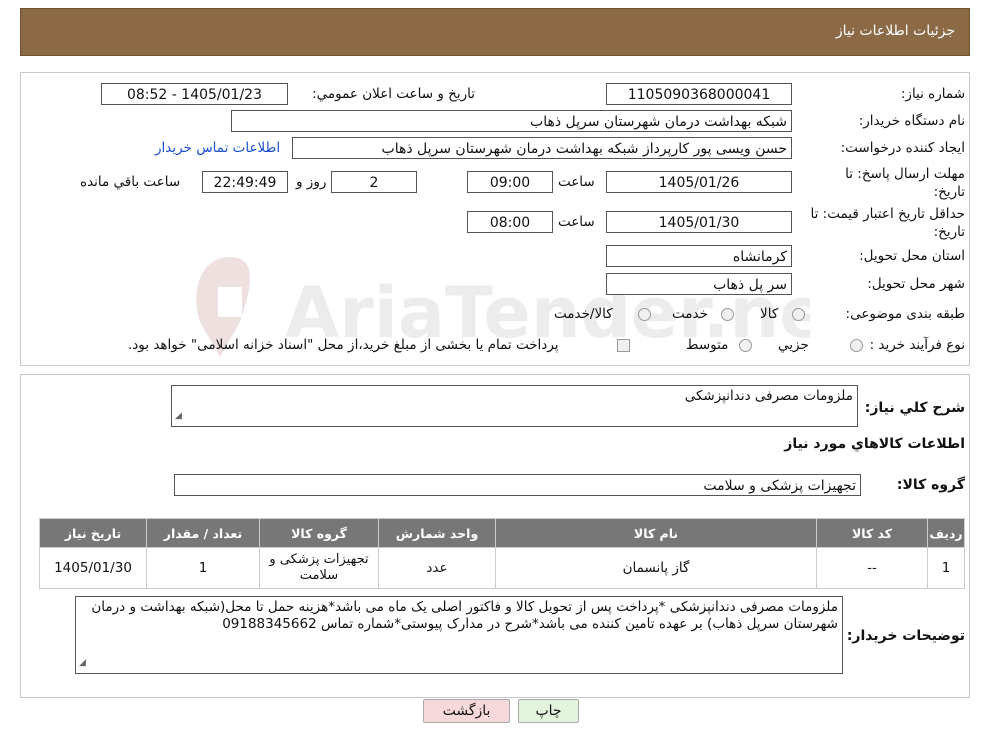 The width and height of the screenshot is (985, 744). I want to click on col-qty: تعداد / مقدار, so click(203, 533).